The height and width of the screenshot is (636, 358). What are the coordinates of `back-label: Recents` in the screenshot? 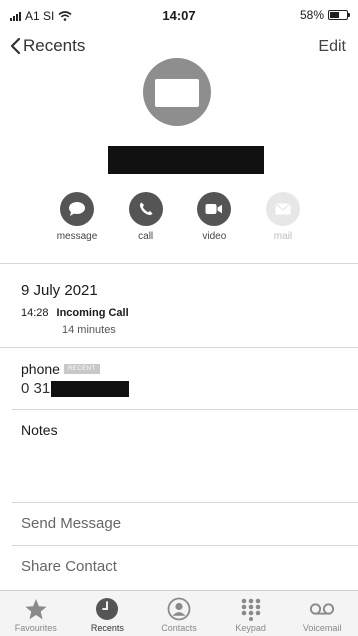 It's located at (54, 45).